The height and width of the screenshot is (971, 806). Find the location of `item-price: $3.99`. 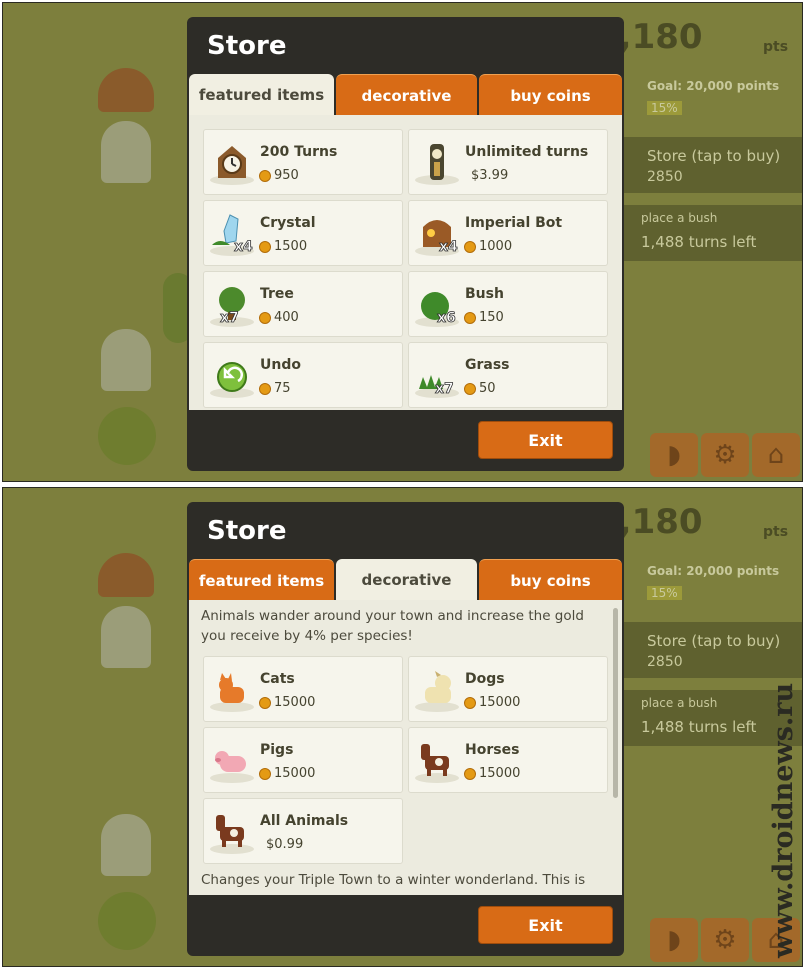

item-price: $3.99 is located at coordinates (490, 175).